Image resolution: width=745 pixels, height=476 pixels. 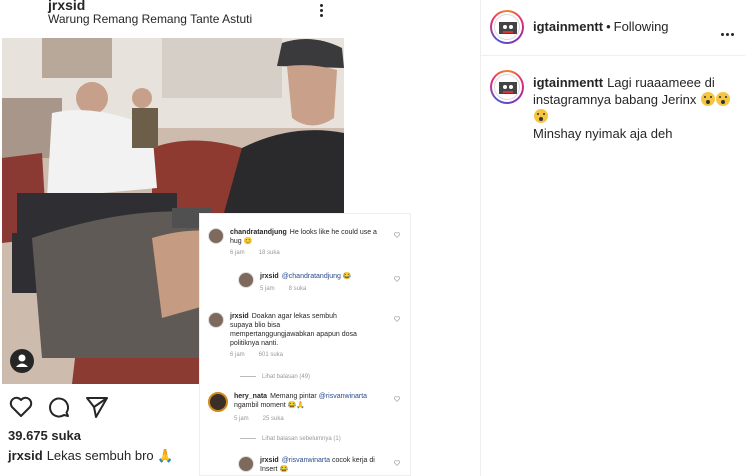 I want to click on comment-text-2: ngambil moment 😂🙏, so click(x=270, y=405).